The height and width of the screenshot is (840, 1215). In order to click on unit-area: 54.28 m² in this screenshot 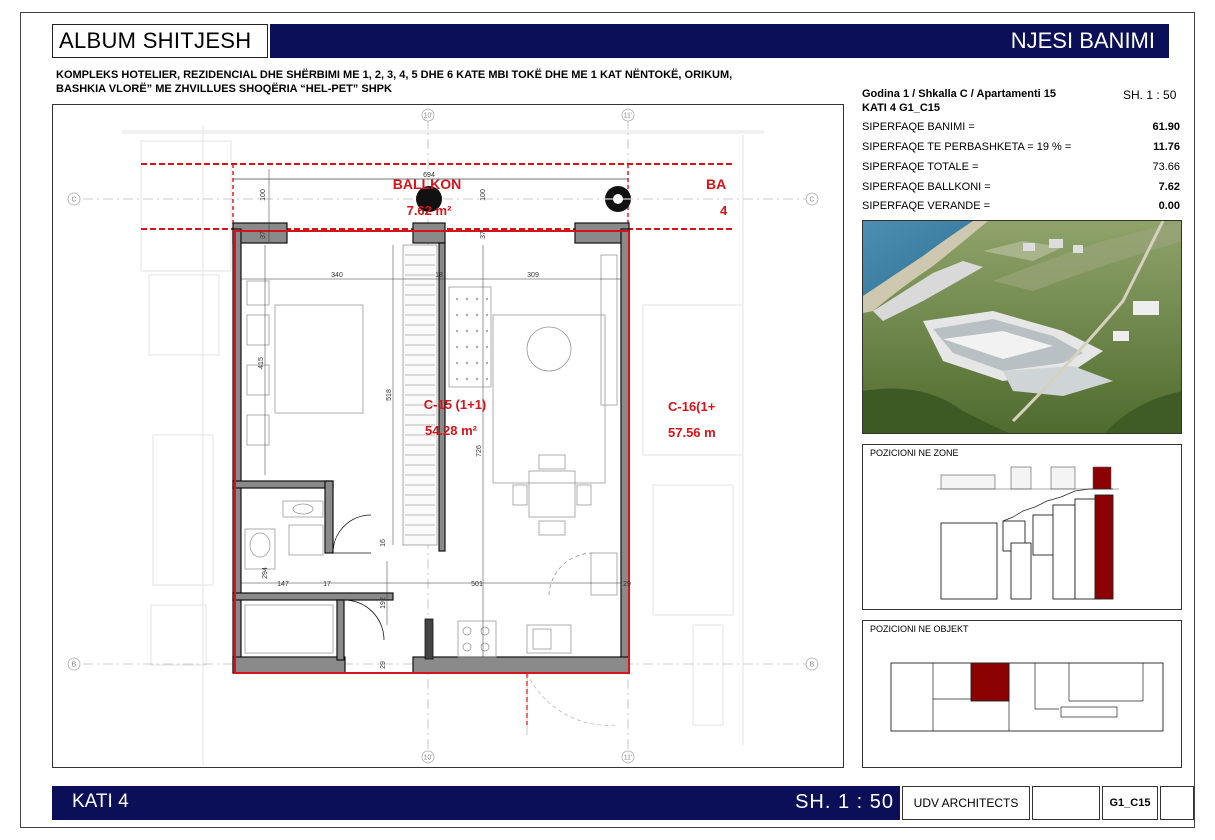, I will do `click(451, 430)`.